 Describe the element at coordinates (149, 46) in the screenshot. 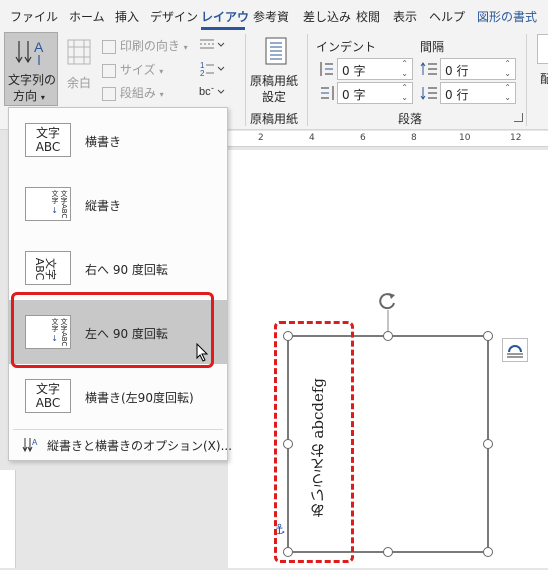

I see `print-direction-label: 印刷の向き` at that location.